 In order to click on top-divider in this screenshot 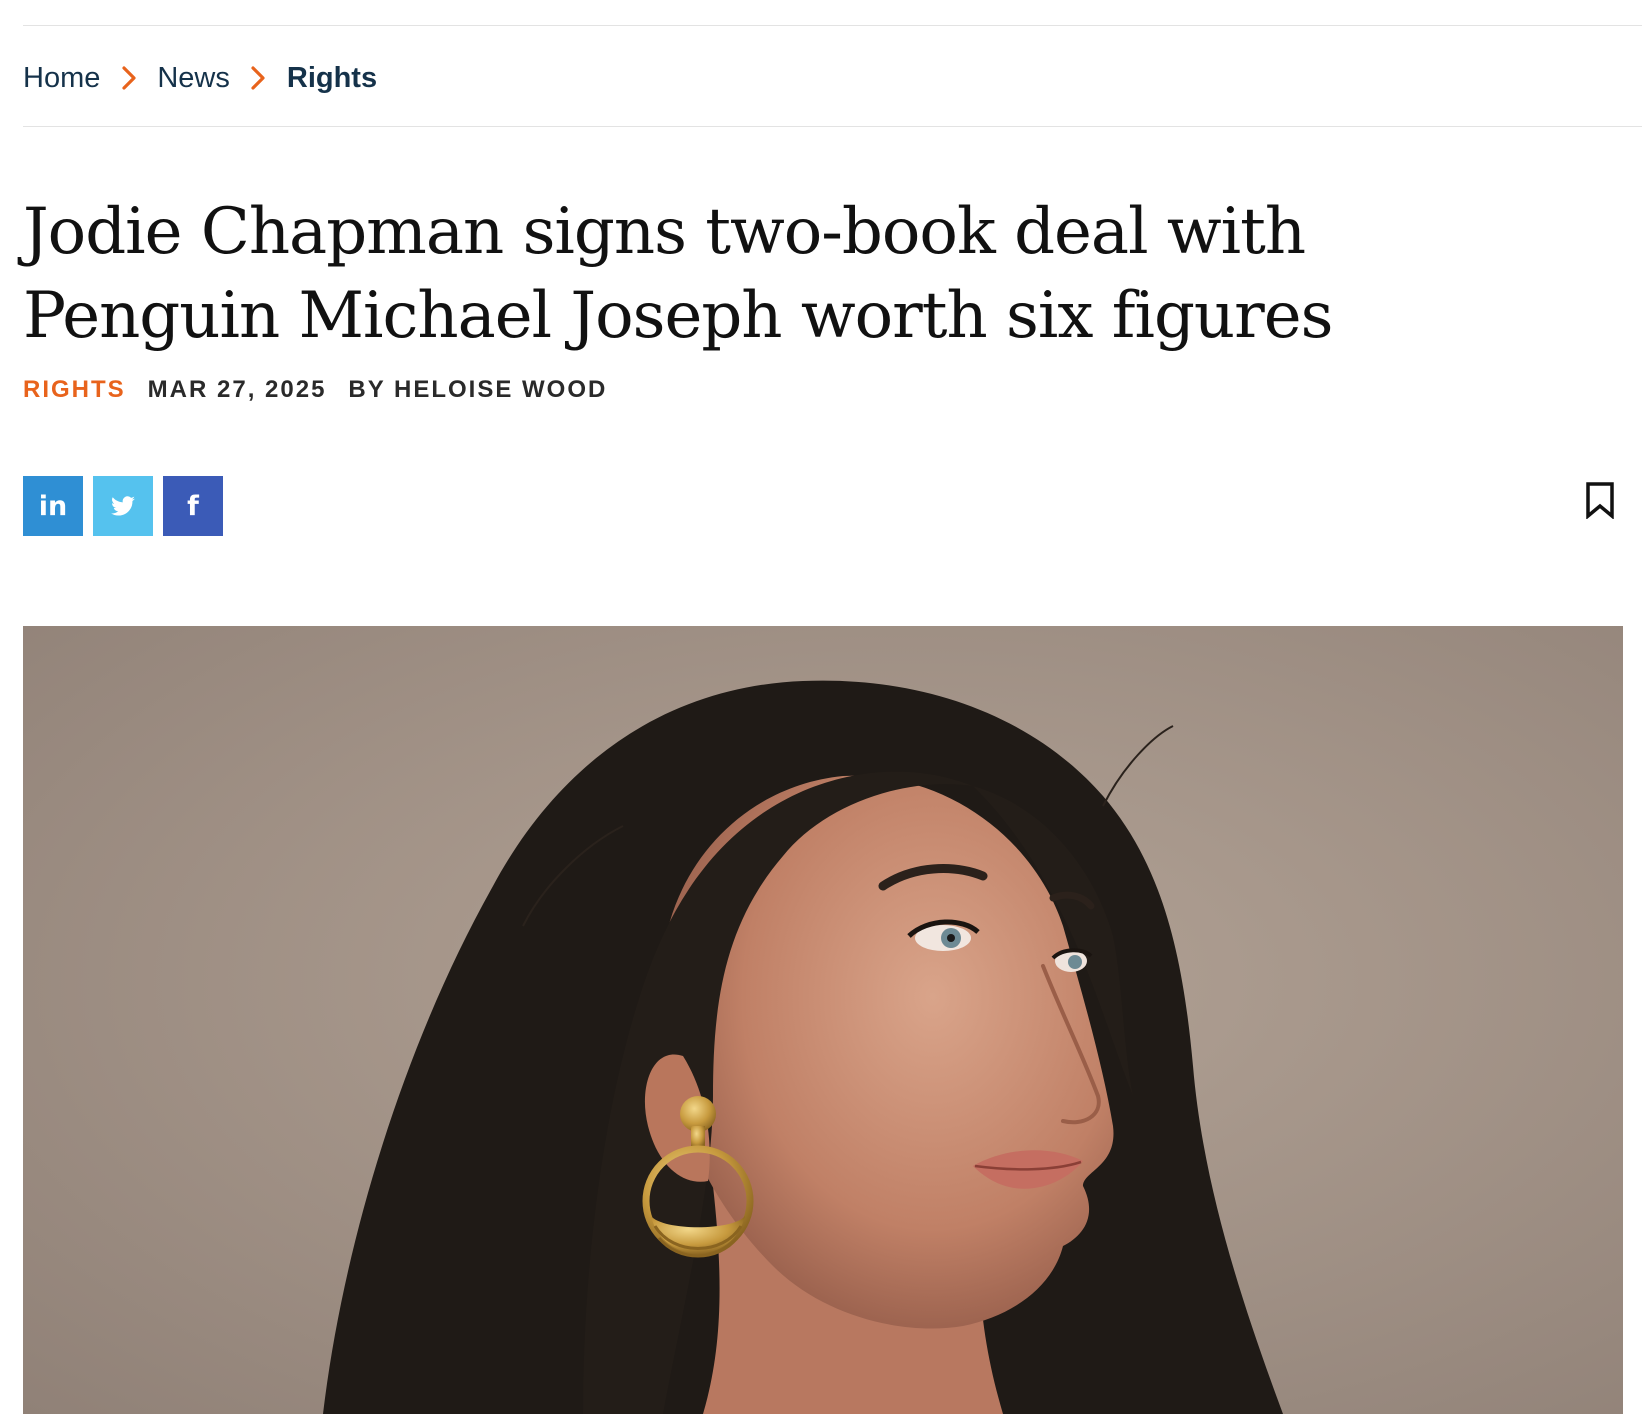, I will do `click(832, 25)`.